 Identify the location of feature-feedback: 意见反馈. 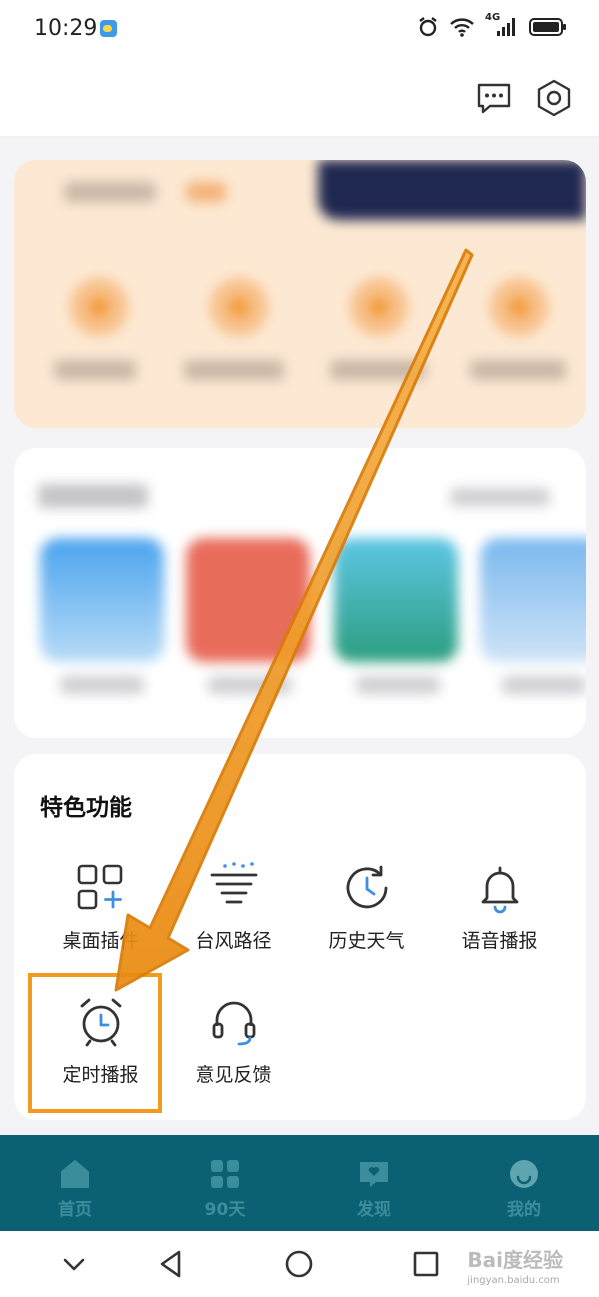
(233, 1049).